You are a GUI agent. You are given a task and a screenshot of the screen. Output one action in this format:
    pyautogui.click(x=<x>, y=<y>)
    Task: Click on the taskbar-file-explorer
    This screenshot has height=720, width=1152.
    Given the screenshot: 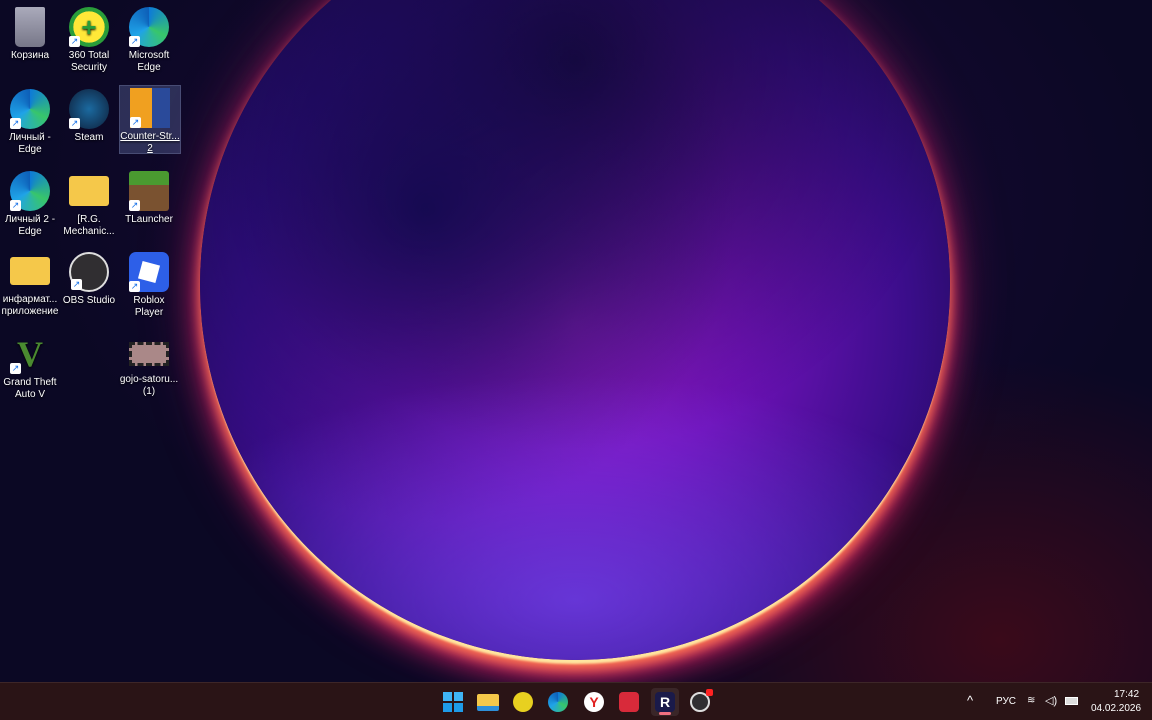 What is the action you would take?
    pyautogui.click(x=488, y=702)
    